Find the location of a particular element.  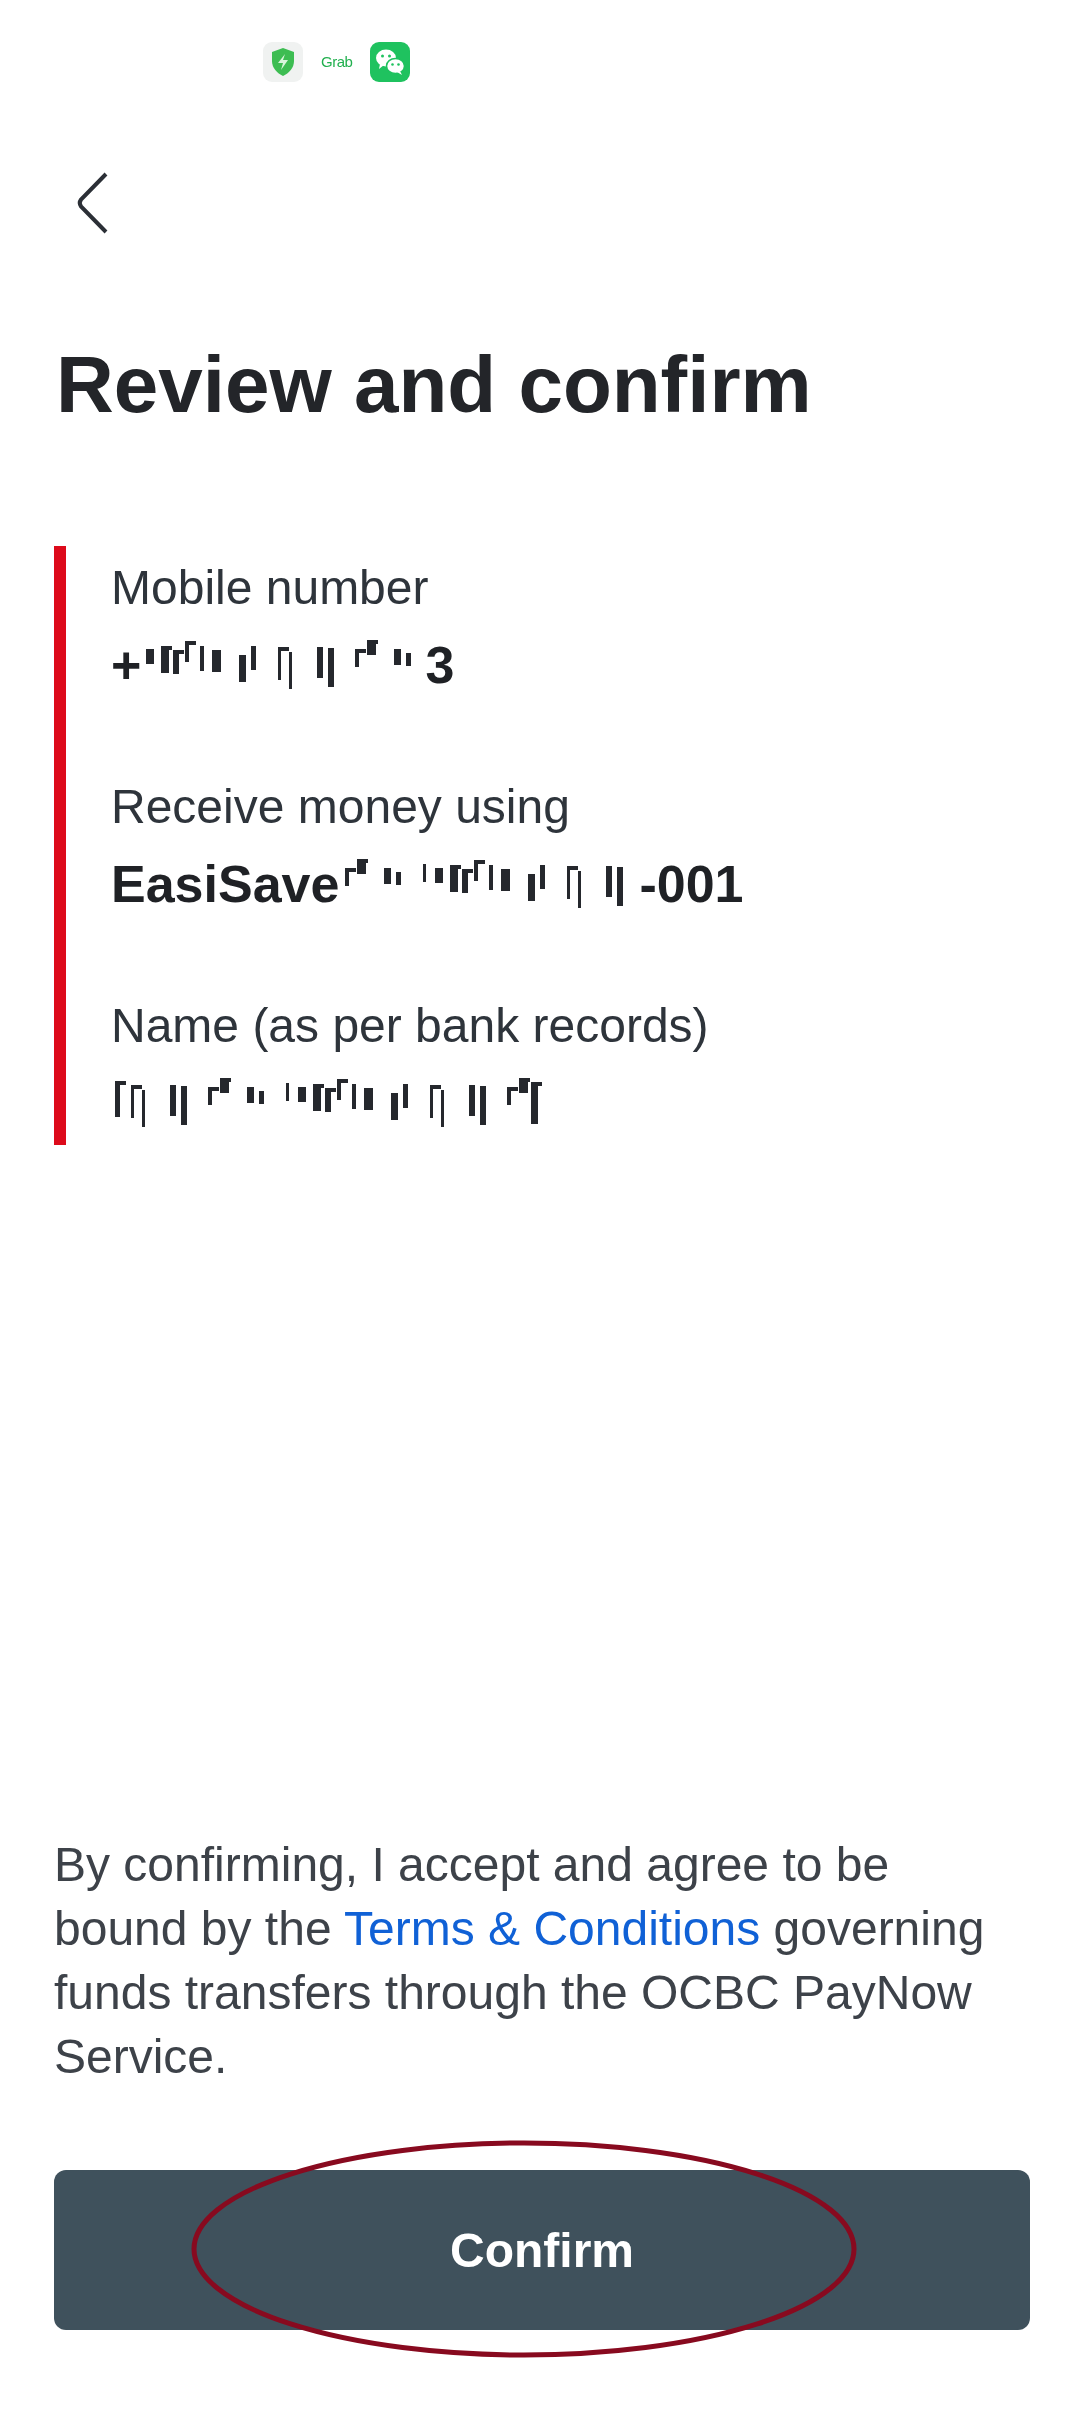

detail-value: EasiSave is located at coordinates (225, 884).